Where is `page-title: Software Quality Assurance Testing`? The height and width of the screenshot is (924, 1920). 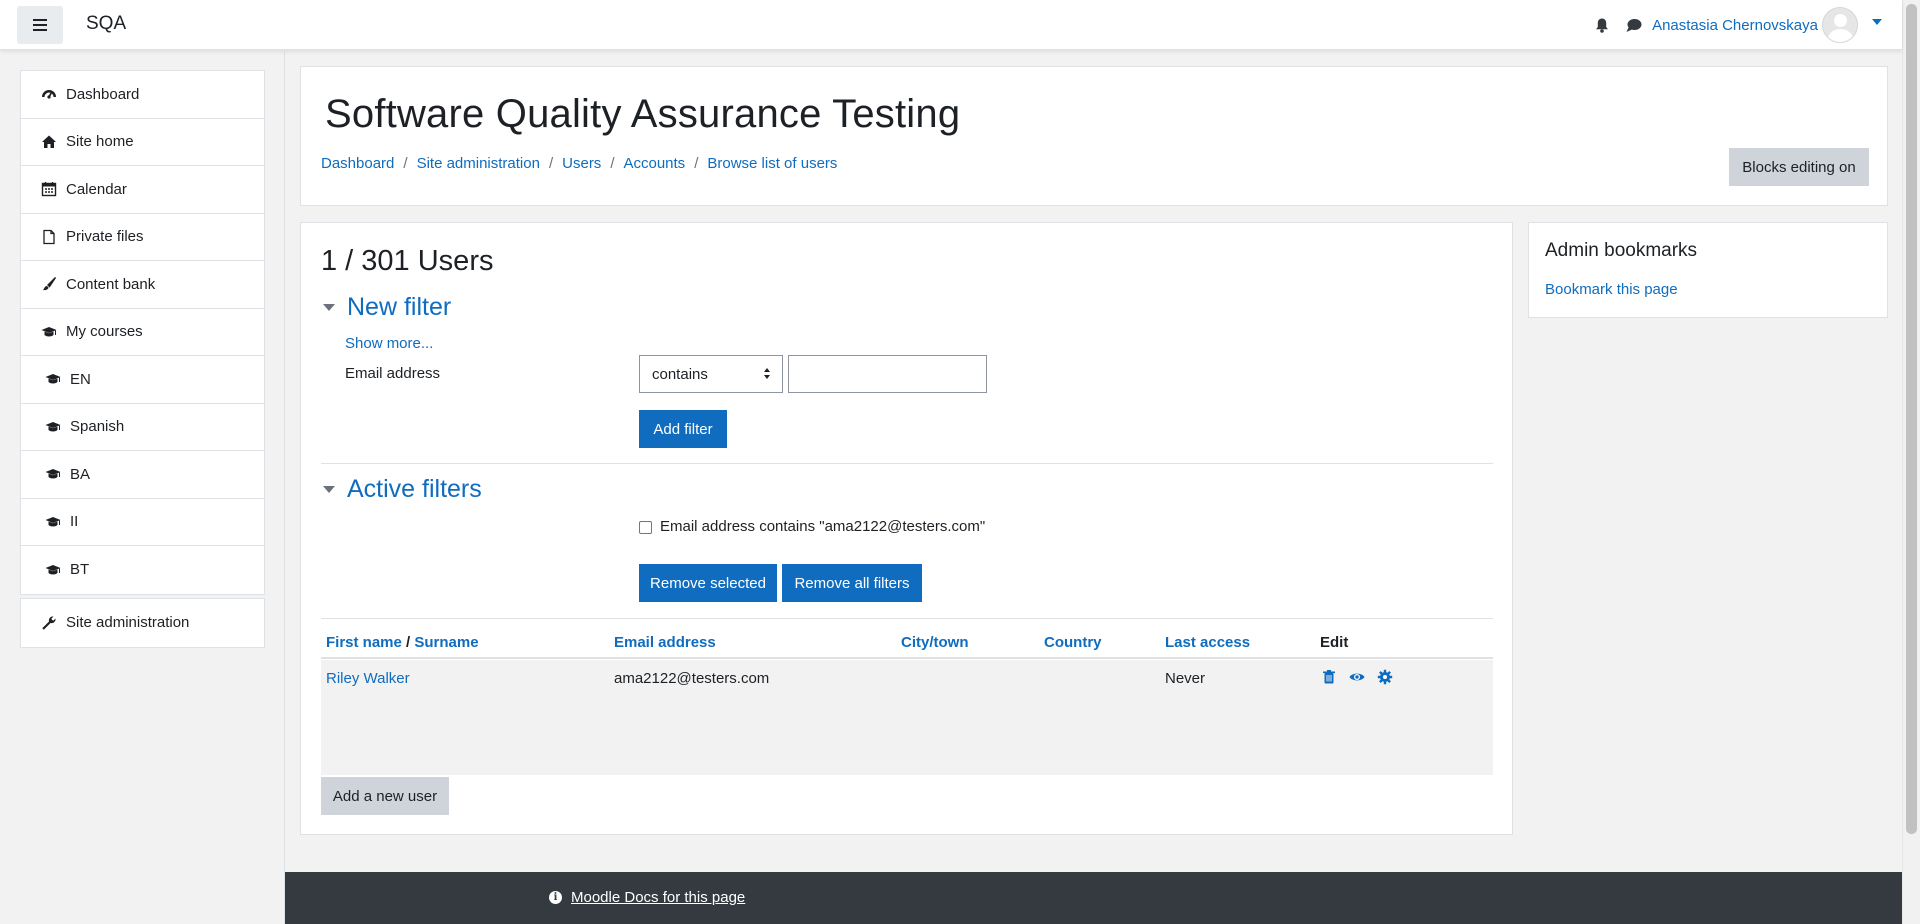
page-title: Software Quality Assurance Testing is located at coordinates (643, 114).